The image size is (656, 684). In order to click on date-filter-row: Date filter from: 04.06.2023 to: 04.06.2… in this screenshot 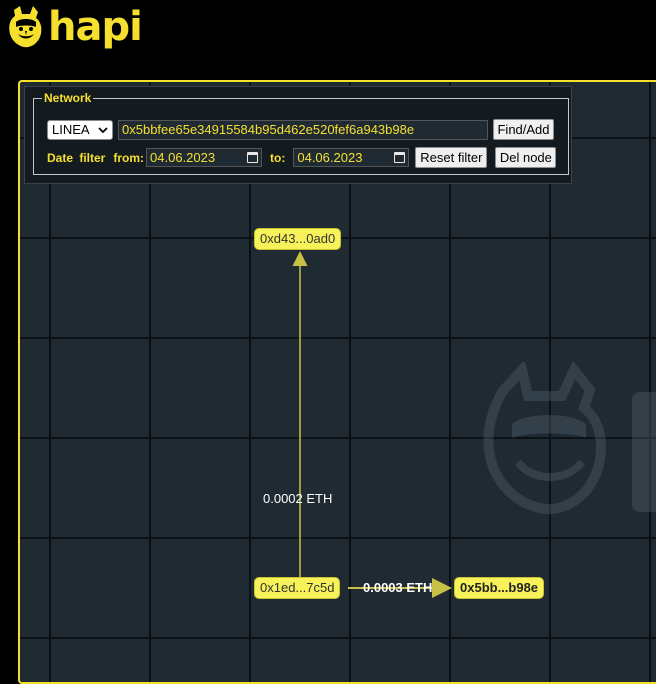, I will do `click(302, 157)`.